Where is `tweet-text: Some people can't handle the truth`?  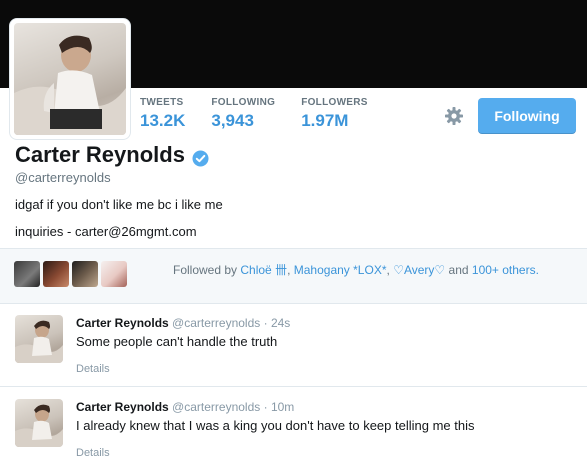 tweet-text: Some people can't handle the truth is located at coordinates (177, 341).